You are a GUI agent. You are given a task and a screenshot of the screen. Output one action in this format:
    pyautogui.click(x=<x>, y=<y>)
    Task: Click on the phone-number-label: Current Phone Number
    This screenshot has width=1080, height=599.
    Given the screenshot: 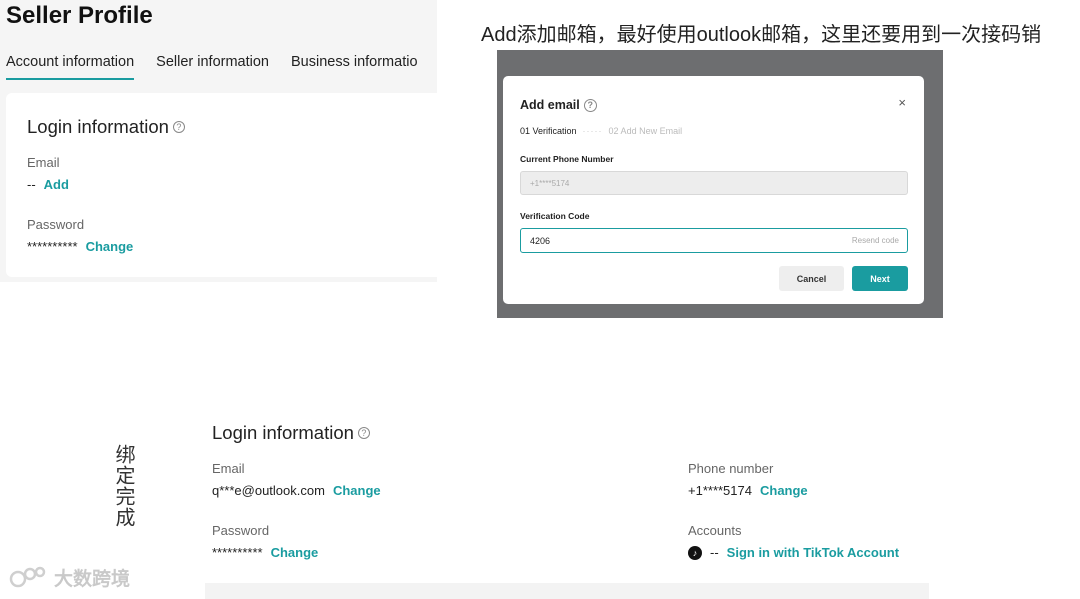 What is the action you would take?
    pyautogui.click(x=567, y=159)
    